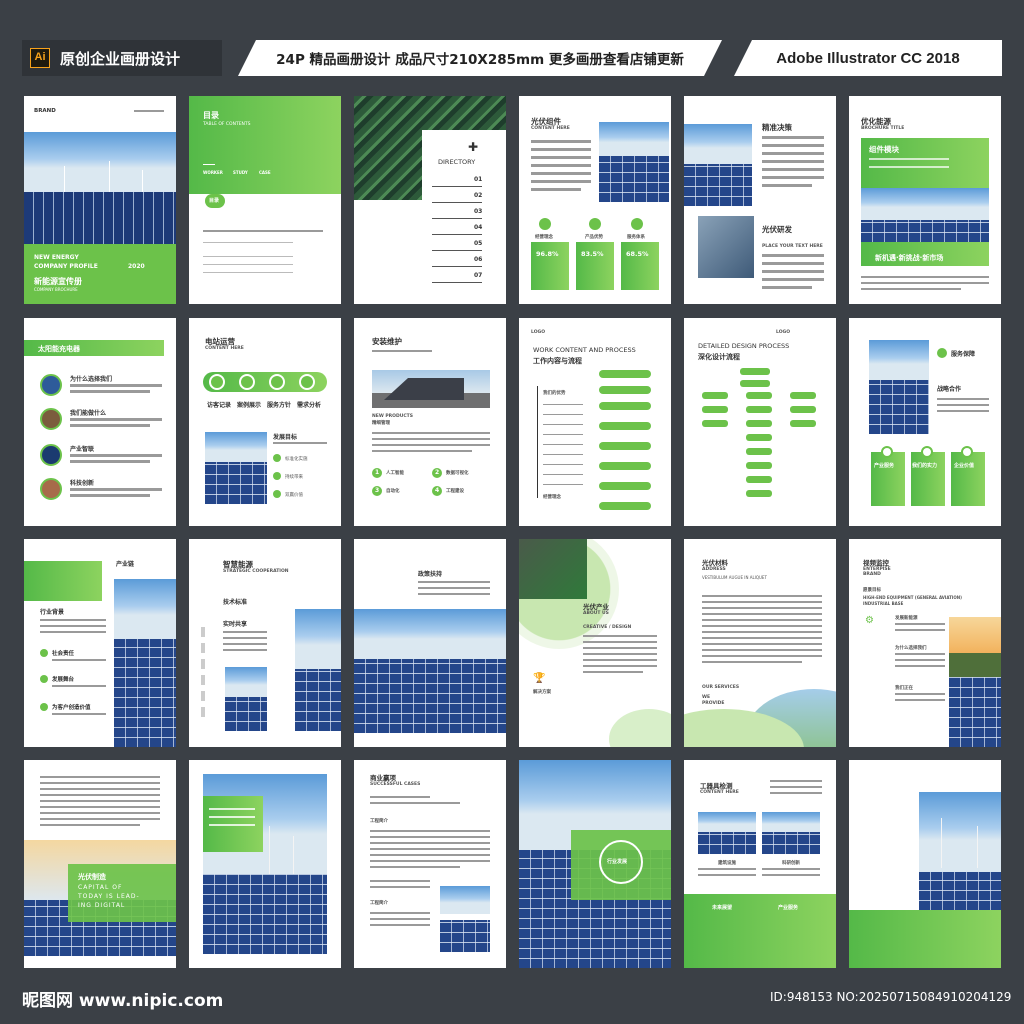 The image size is (1024, 1024). I want to click on page-title-cn: 深化设计流程, so click(719, 357).